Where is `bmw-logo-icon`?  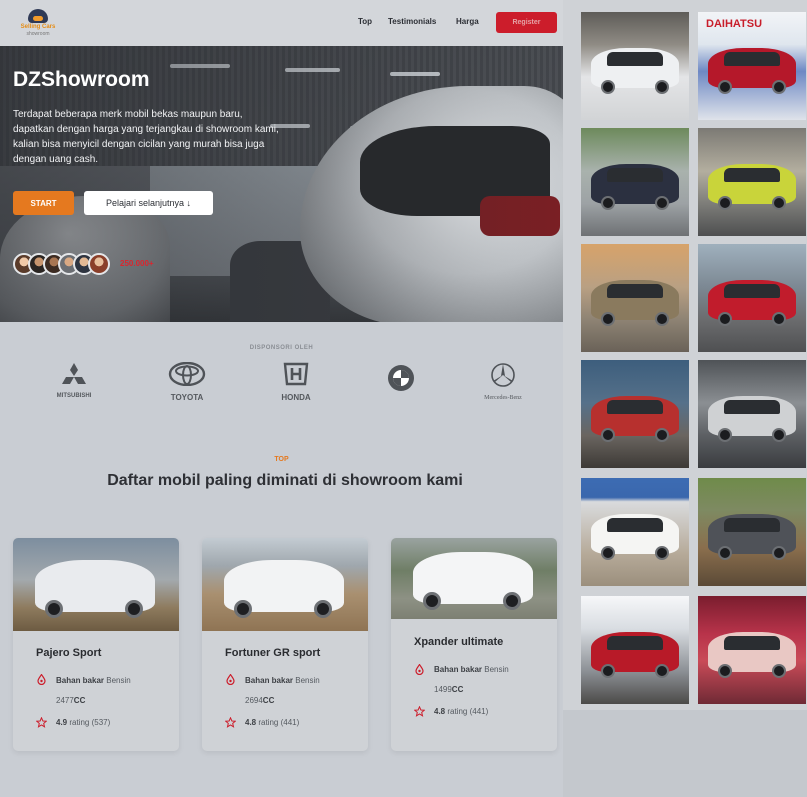 bmw-logo-icon is located at coordinates (401, 378).